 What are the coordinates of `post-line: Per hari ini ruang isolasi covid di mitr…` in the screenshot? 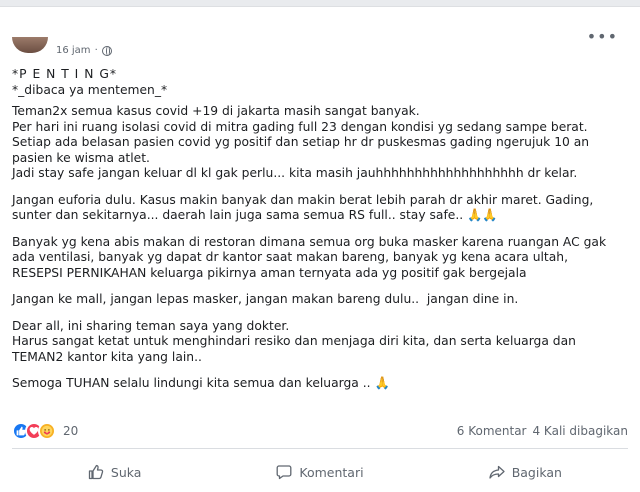 It's located at (300, 126).